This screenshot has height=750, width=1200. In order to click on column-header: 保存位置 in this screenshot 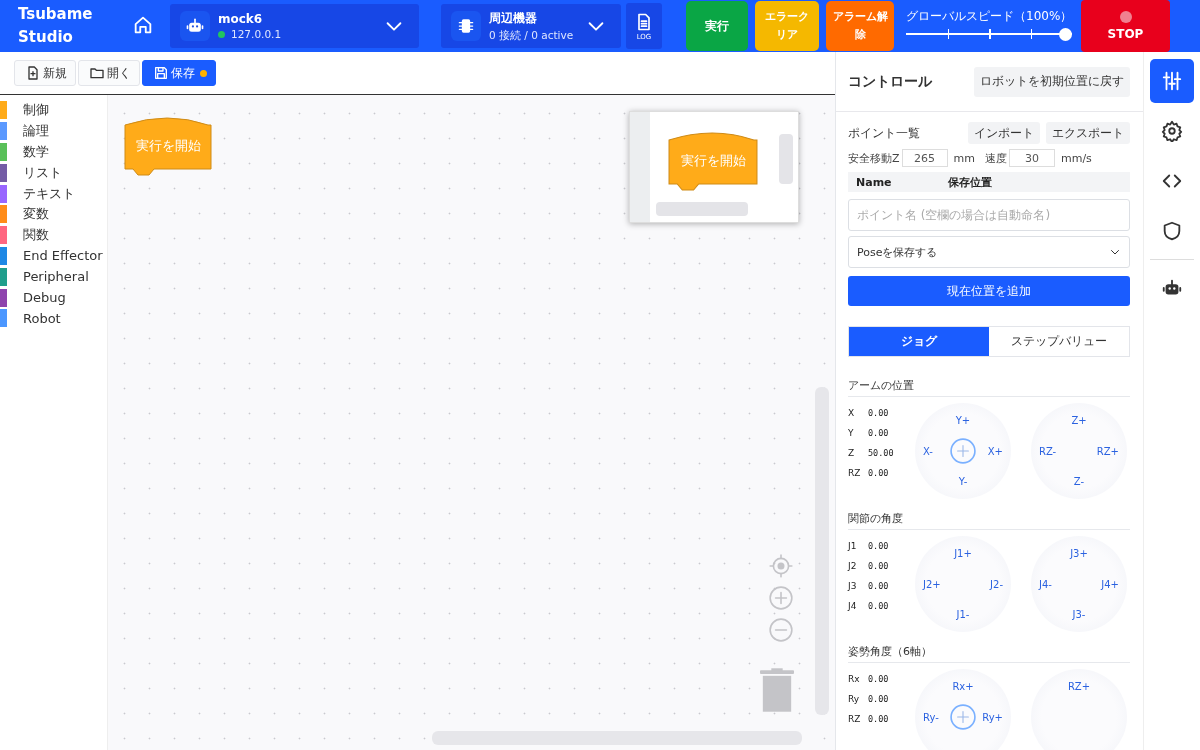, I will do `click(970, 182)`.